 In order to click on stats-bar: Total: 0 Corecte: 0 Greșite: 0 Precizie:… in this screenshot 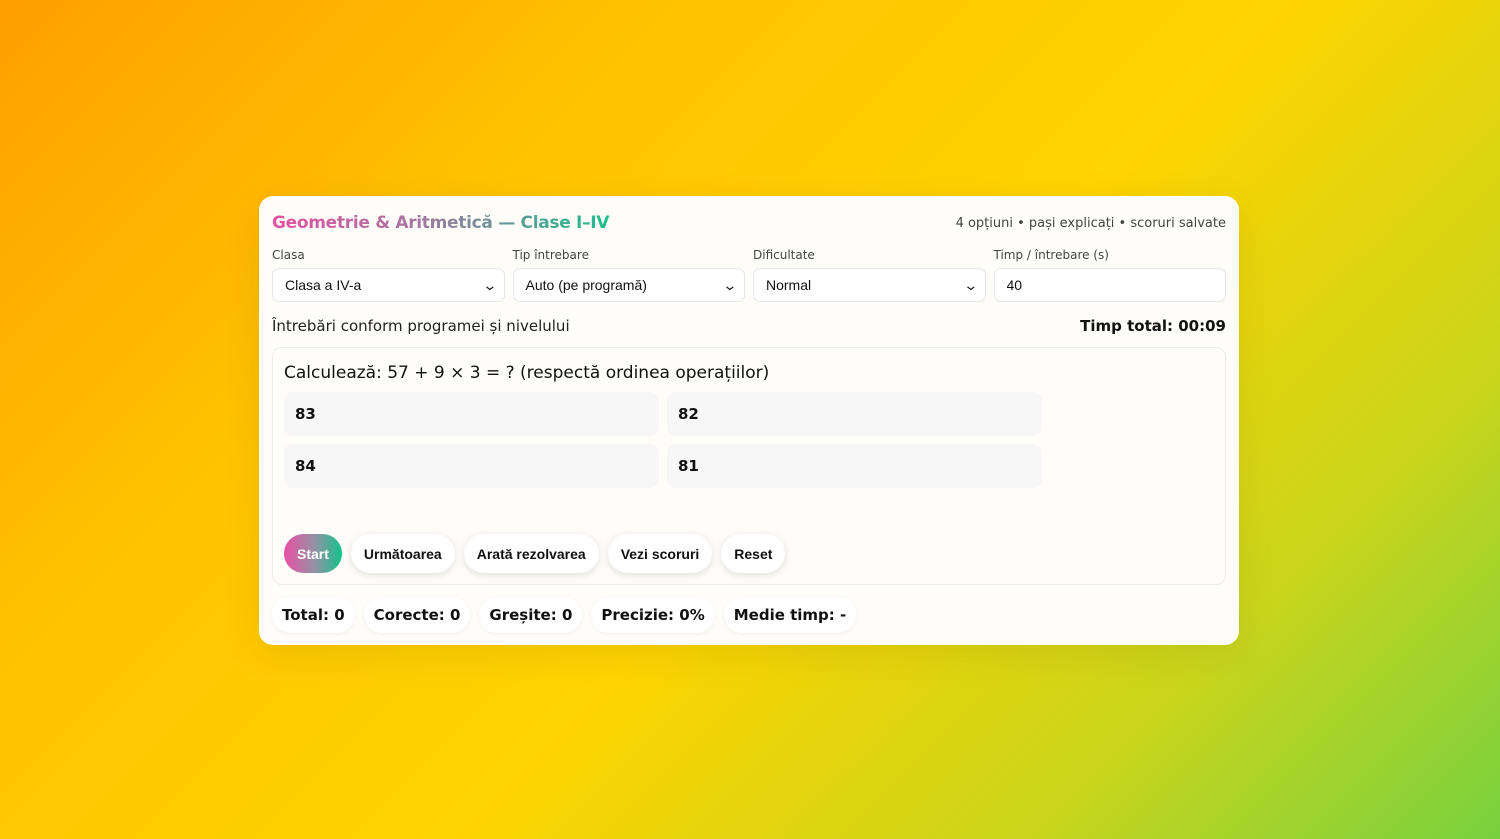, I will do `click(749, 615)`.